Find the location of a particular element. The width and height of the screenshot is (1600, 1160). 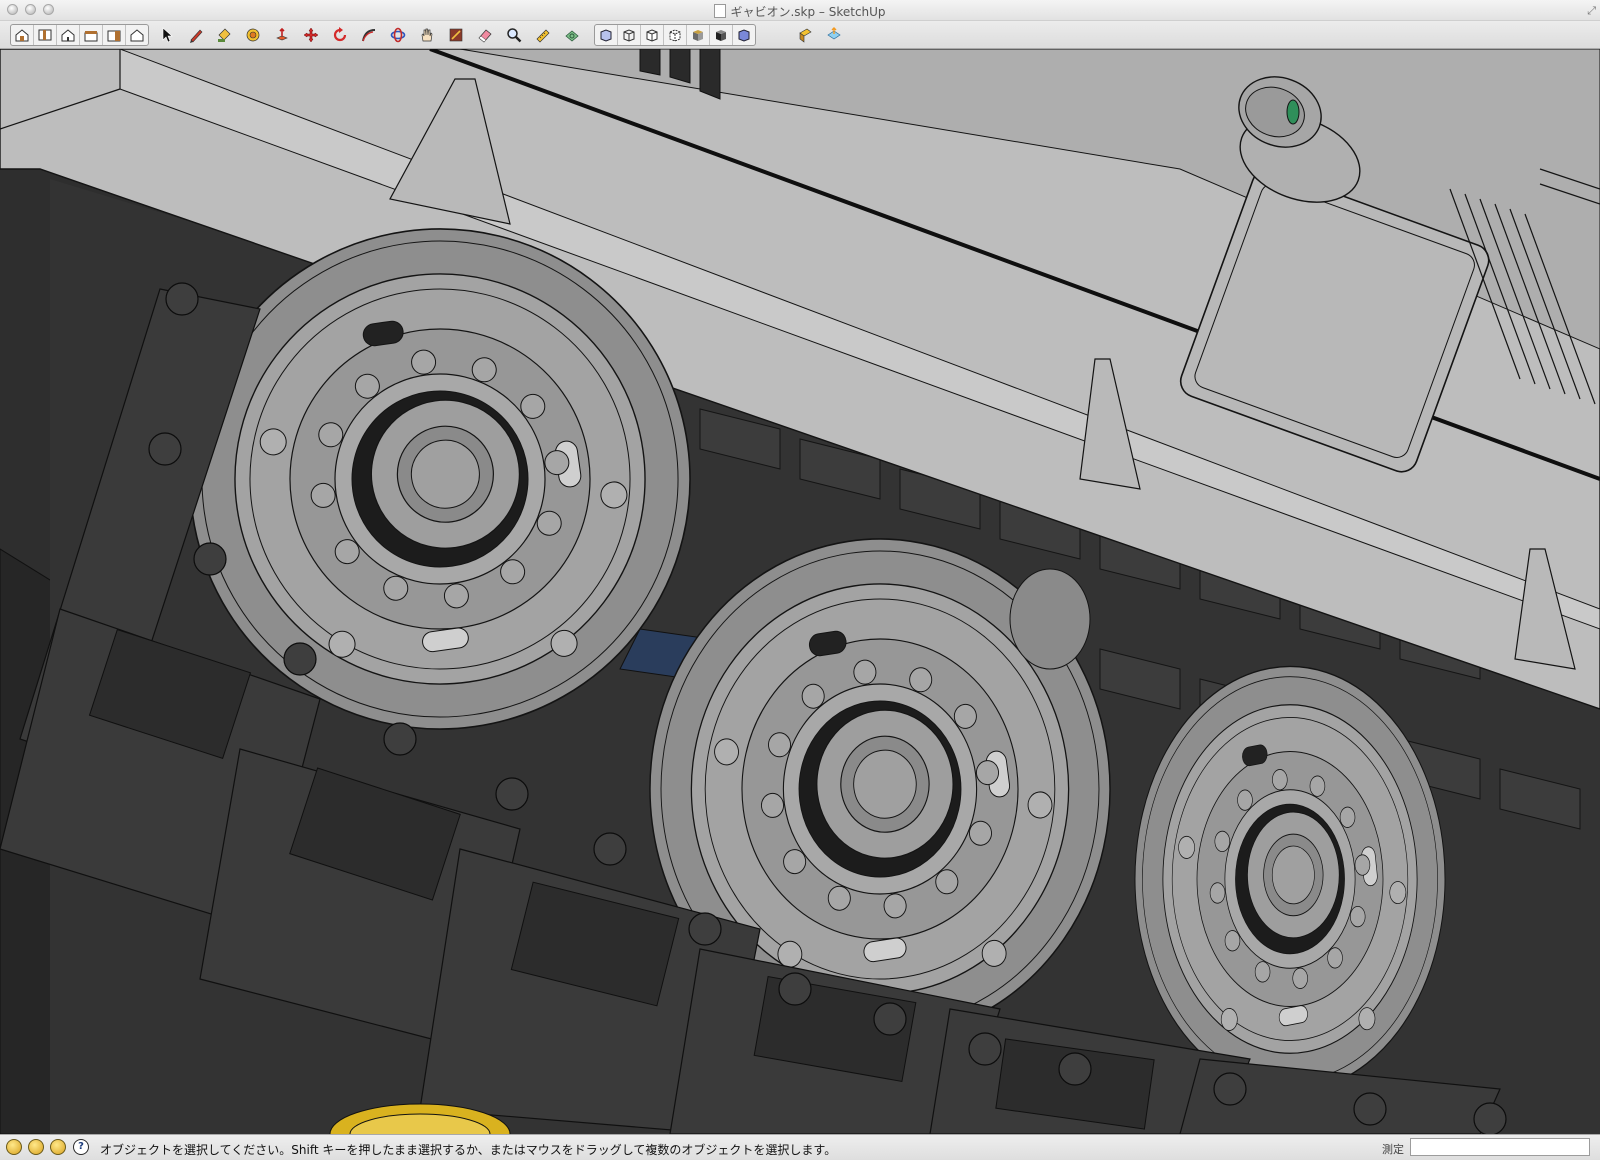

share-icon is located at coordinates (834, 33).